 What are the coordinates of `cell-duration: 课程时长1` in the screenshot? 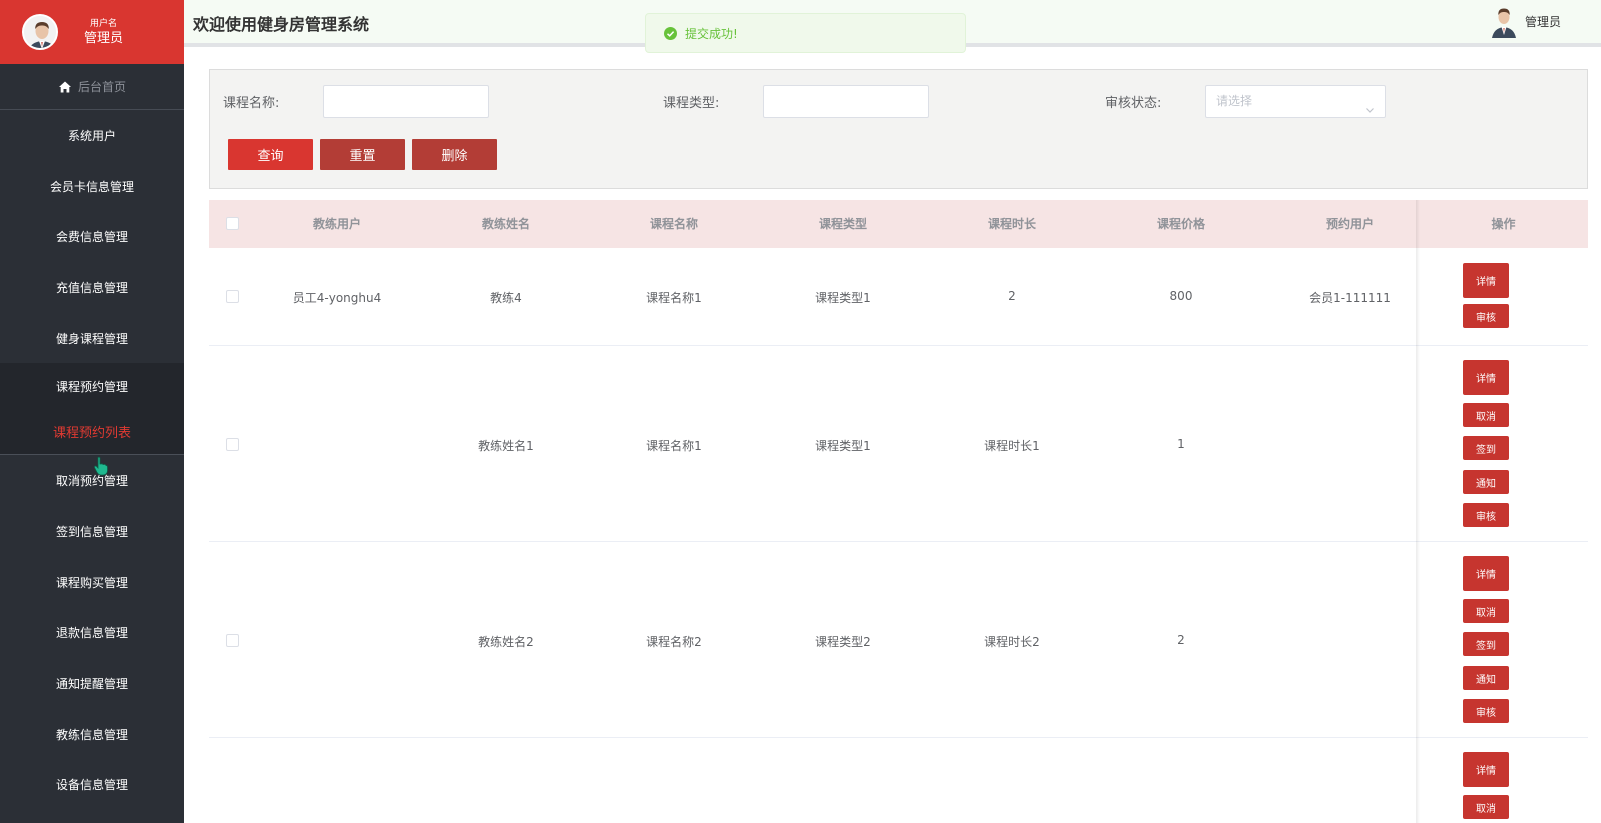 It's located at (1012, 446).